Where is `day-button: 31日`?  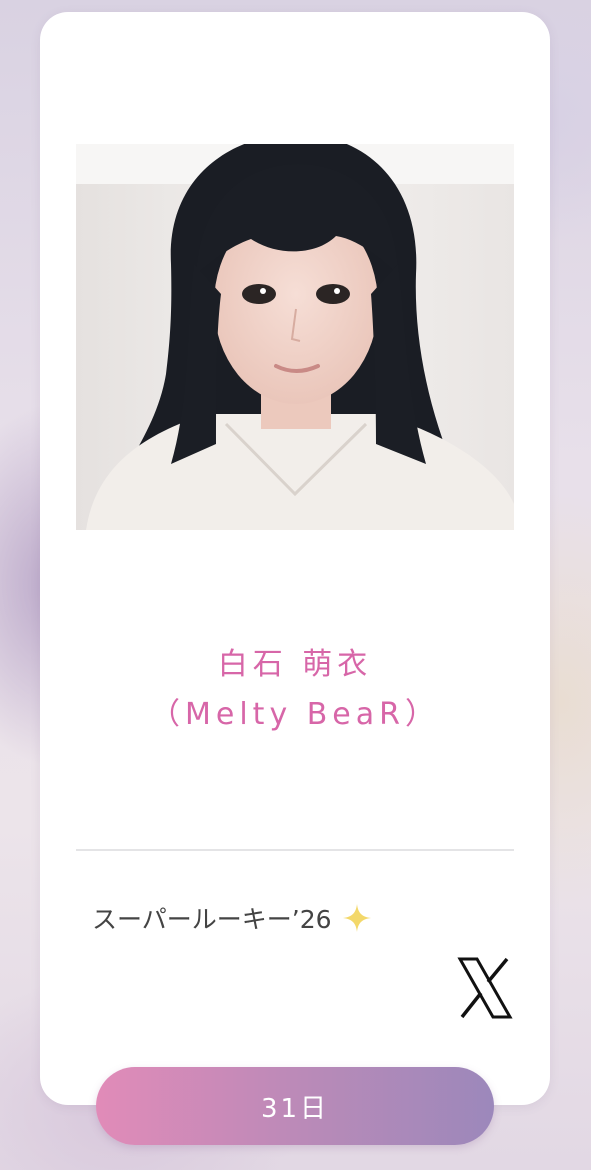
day-button: 31日 is located at coordinates (295, 1106).